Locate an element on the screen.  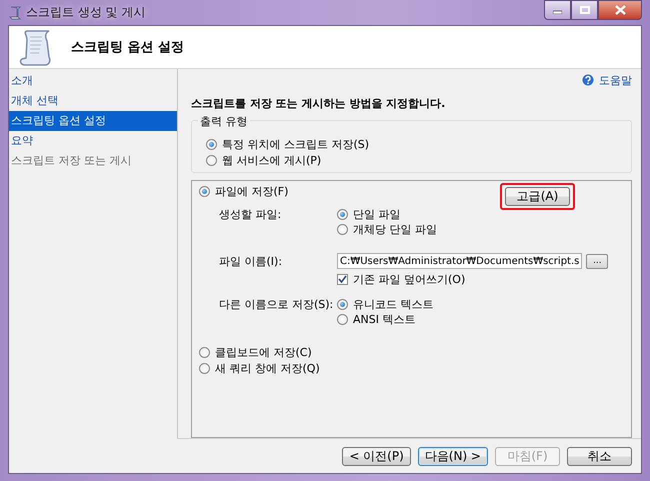
cancel-button: 취소 is located at coordinates (599, 456).